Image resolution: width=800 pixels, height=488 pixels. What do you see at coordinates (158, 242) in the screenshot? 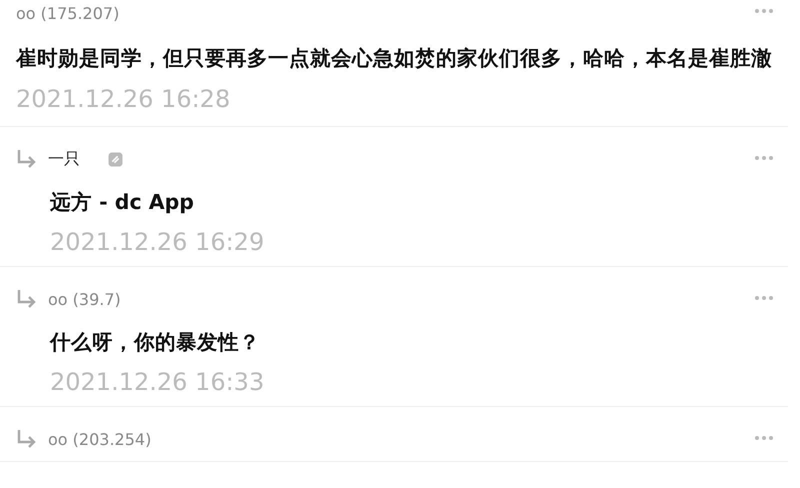
I see `timestamp: 2021.12.26 16:29` at bounding box center [158, 242].